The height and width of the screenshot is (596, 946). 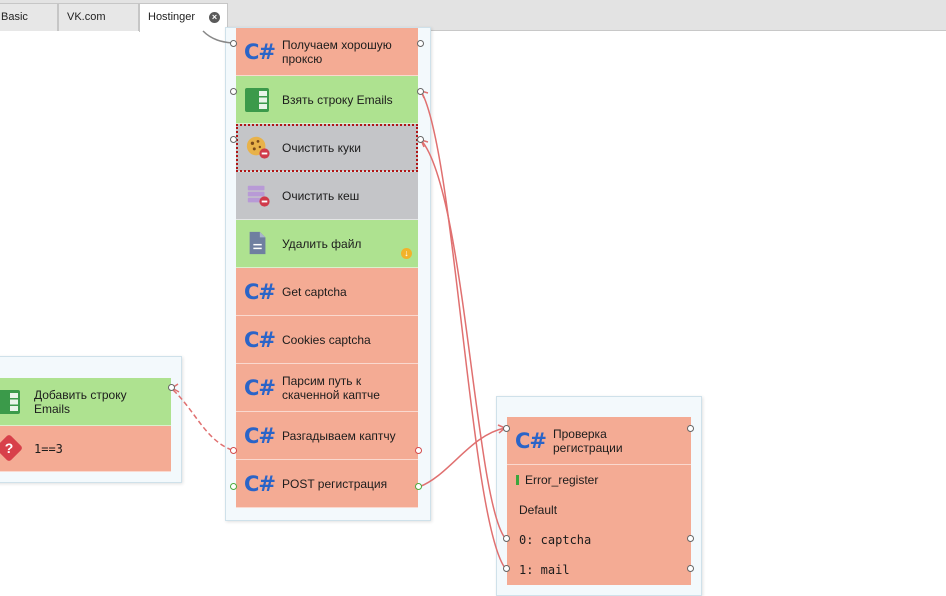 What do you see at coordinates (258, 147) in the screenshot?
I see `cookie-remove-icon` at bounding box center [258, 147].